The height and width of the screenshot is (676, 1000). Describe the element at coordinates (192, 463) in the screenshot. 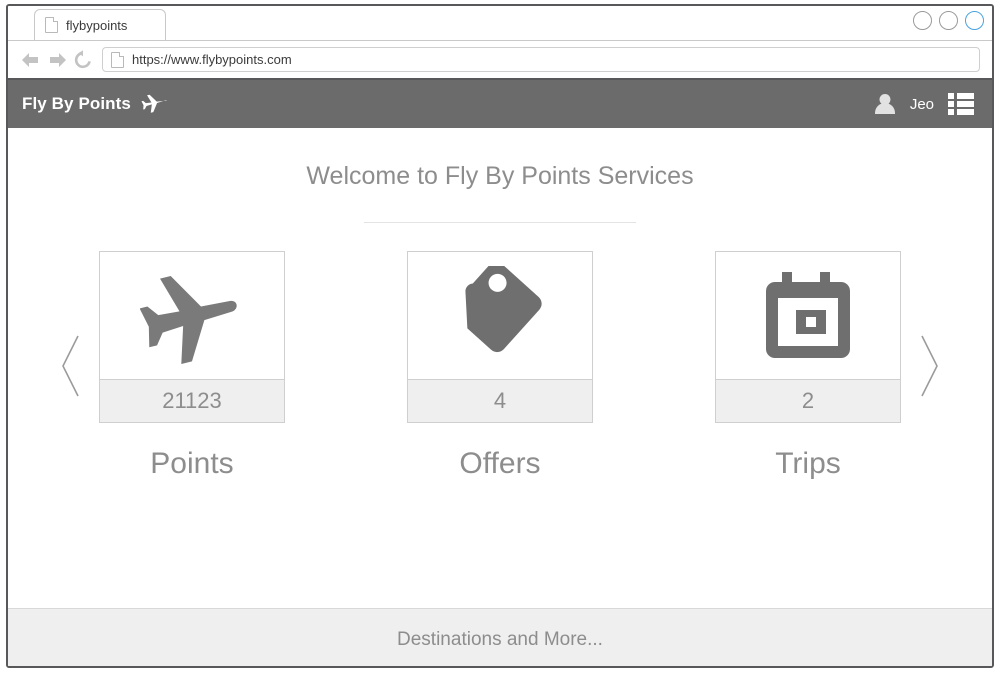

I see `card-label: Points` at that location.